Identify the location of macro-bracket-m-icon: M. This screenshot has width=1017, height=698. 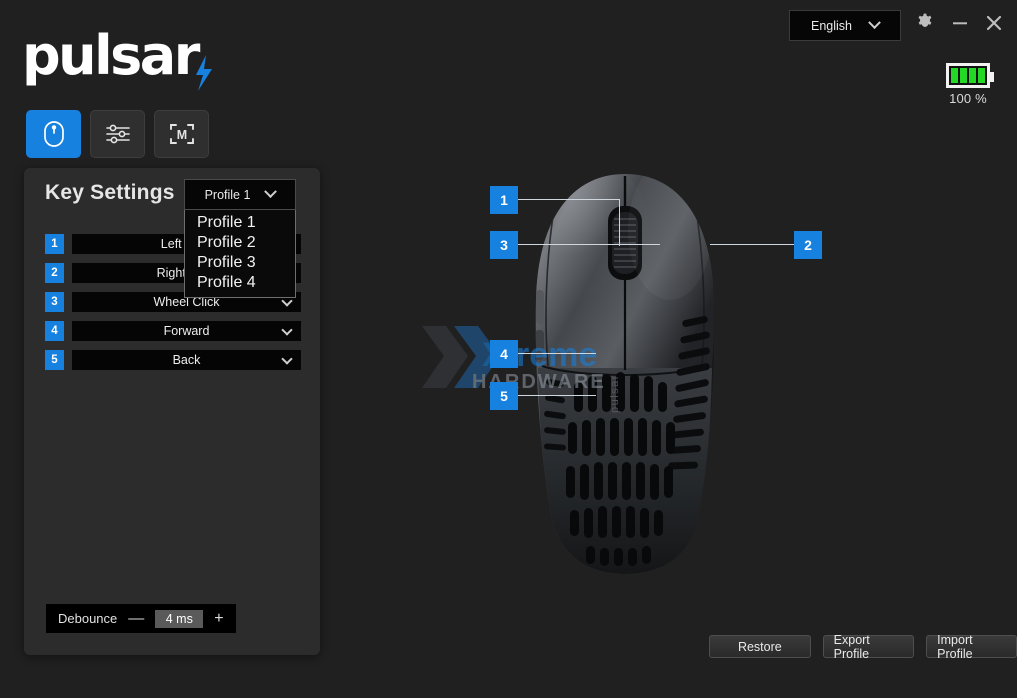
(181, 134).